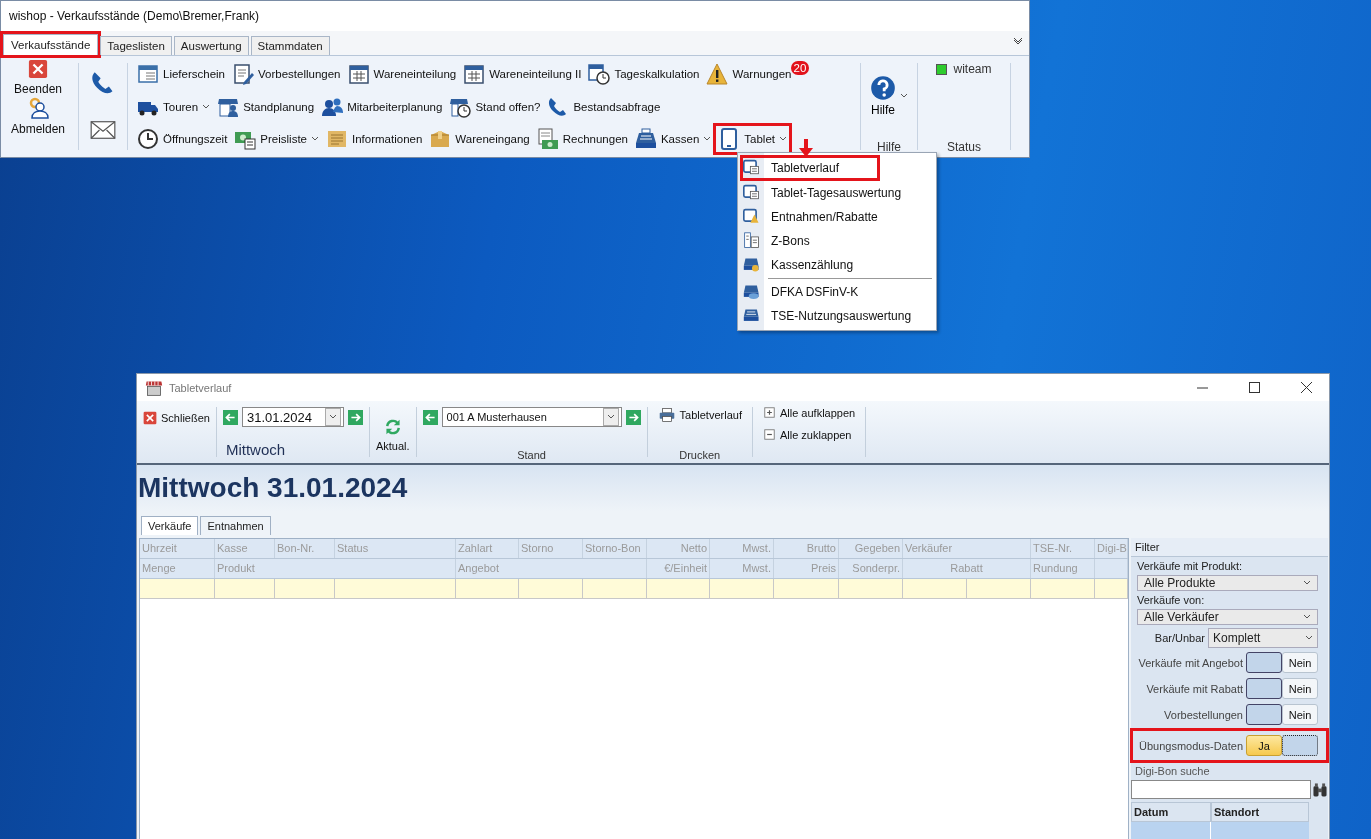  What do you see at coordinates (235, 525) in the screenshot?
I see `tab: Entnahmen` at bounding box center [235, 525].